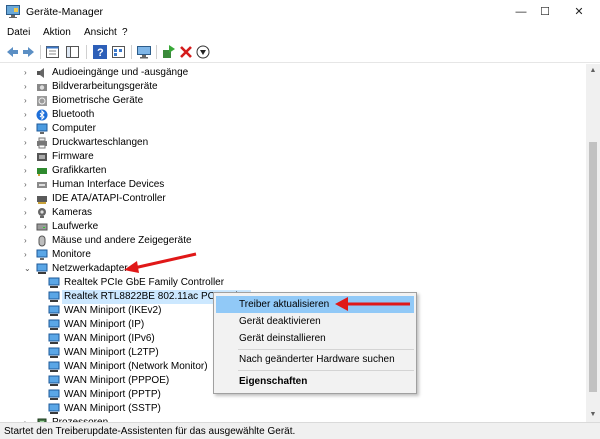 The image size is (600, 439). What do you see at coordinates (29, 52) in the screenshot?
I see `forward-icon` at bounding box center [29, 52].